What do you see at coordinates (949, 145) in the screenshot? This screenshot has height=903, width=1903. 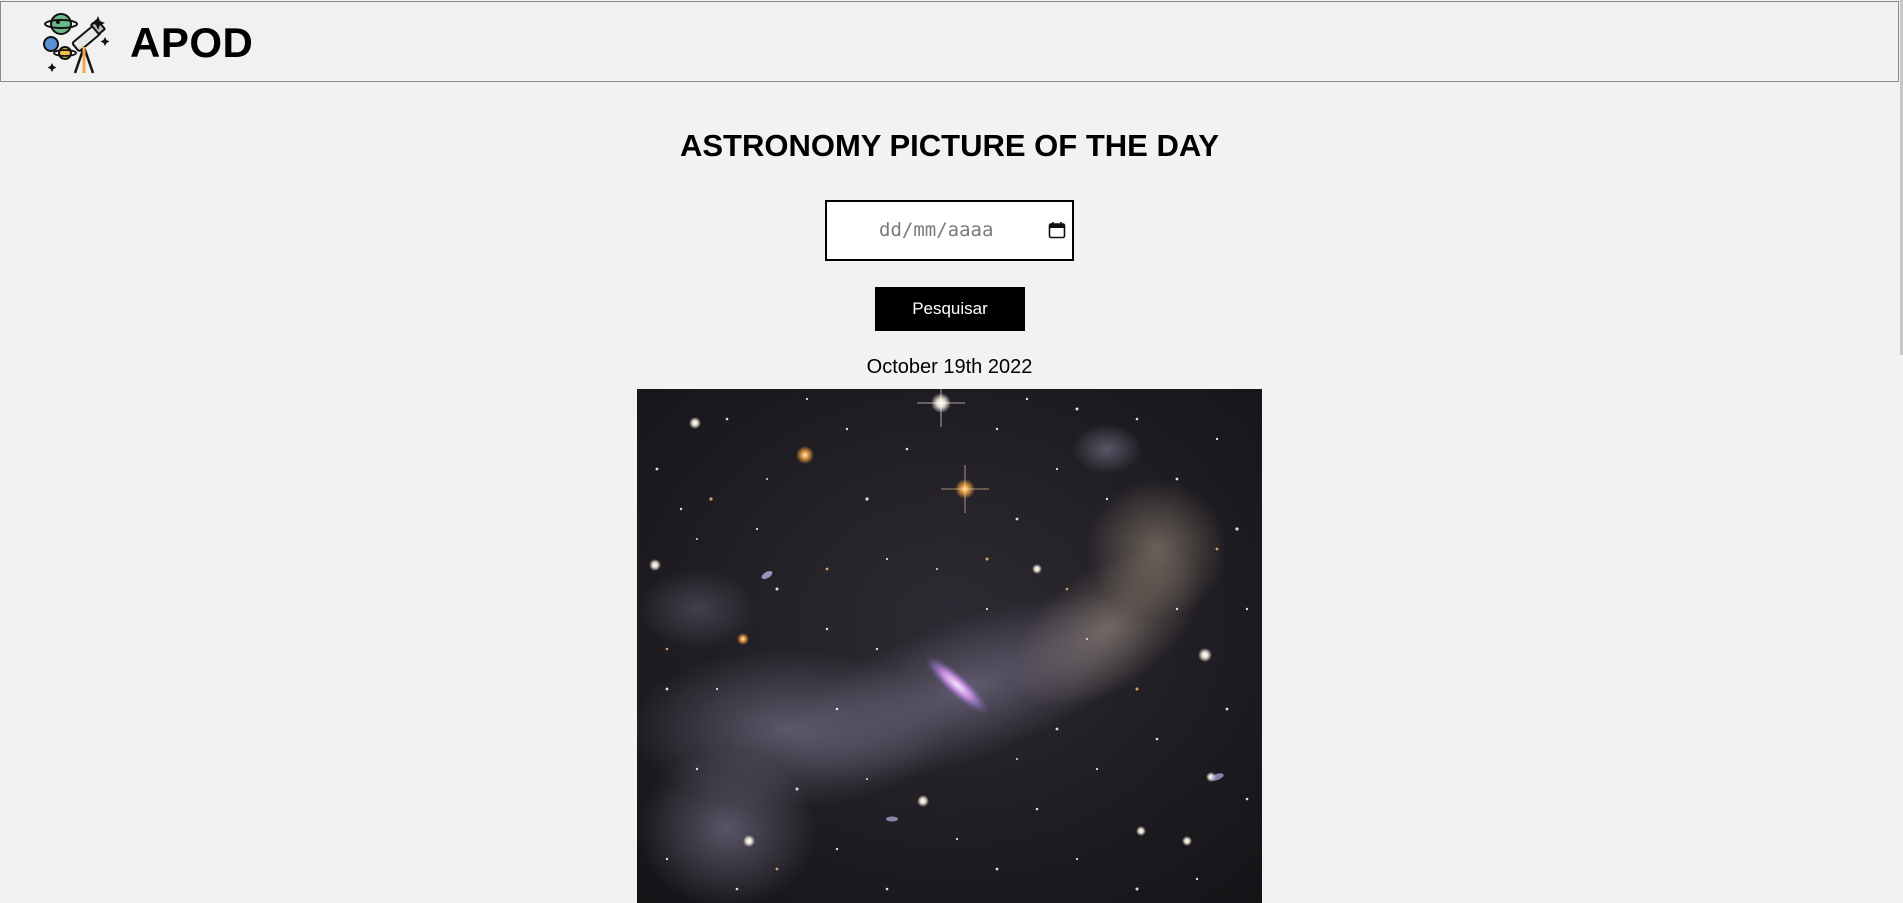 I see `page-title: ASTRONOMY PICTURE OF THE DAY` at bounding box center [949, 145].